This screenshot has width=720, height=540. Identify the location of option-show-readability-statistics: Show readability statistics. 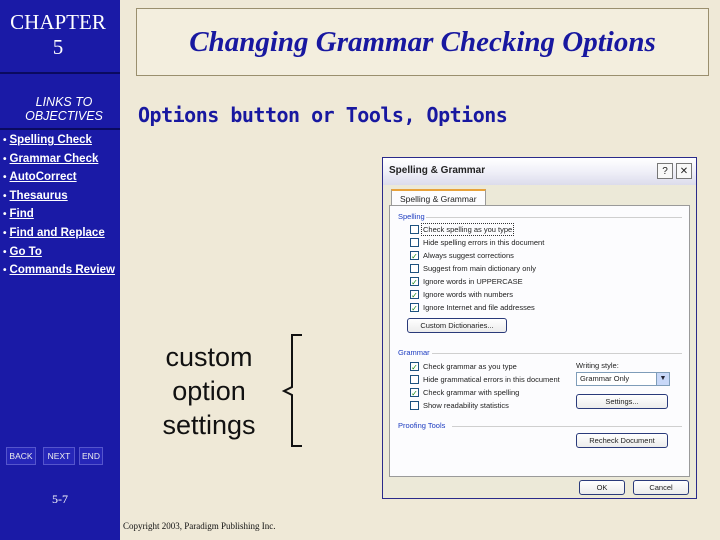
(459, 406).